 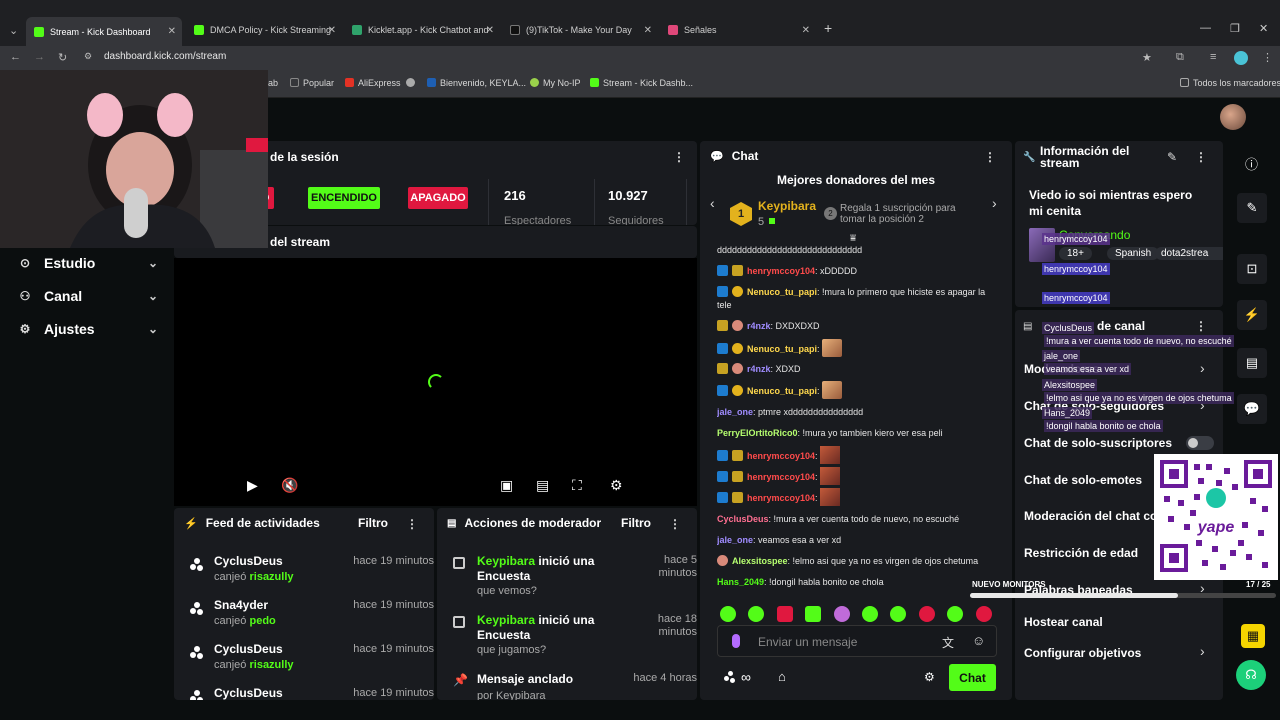 I want to click on sidebar-item-canal: ⚇ Canal ⌄, so click(x=88, y=296).